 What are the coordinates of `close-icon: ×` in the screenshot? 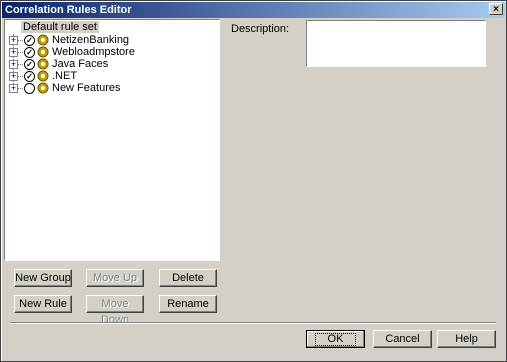 It's located at (496, 9).